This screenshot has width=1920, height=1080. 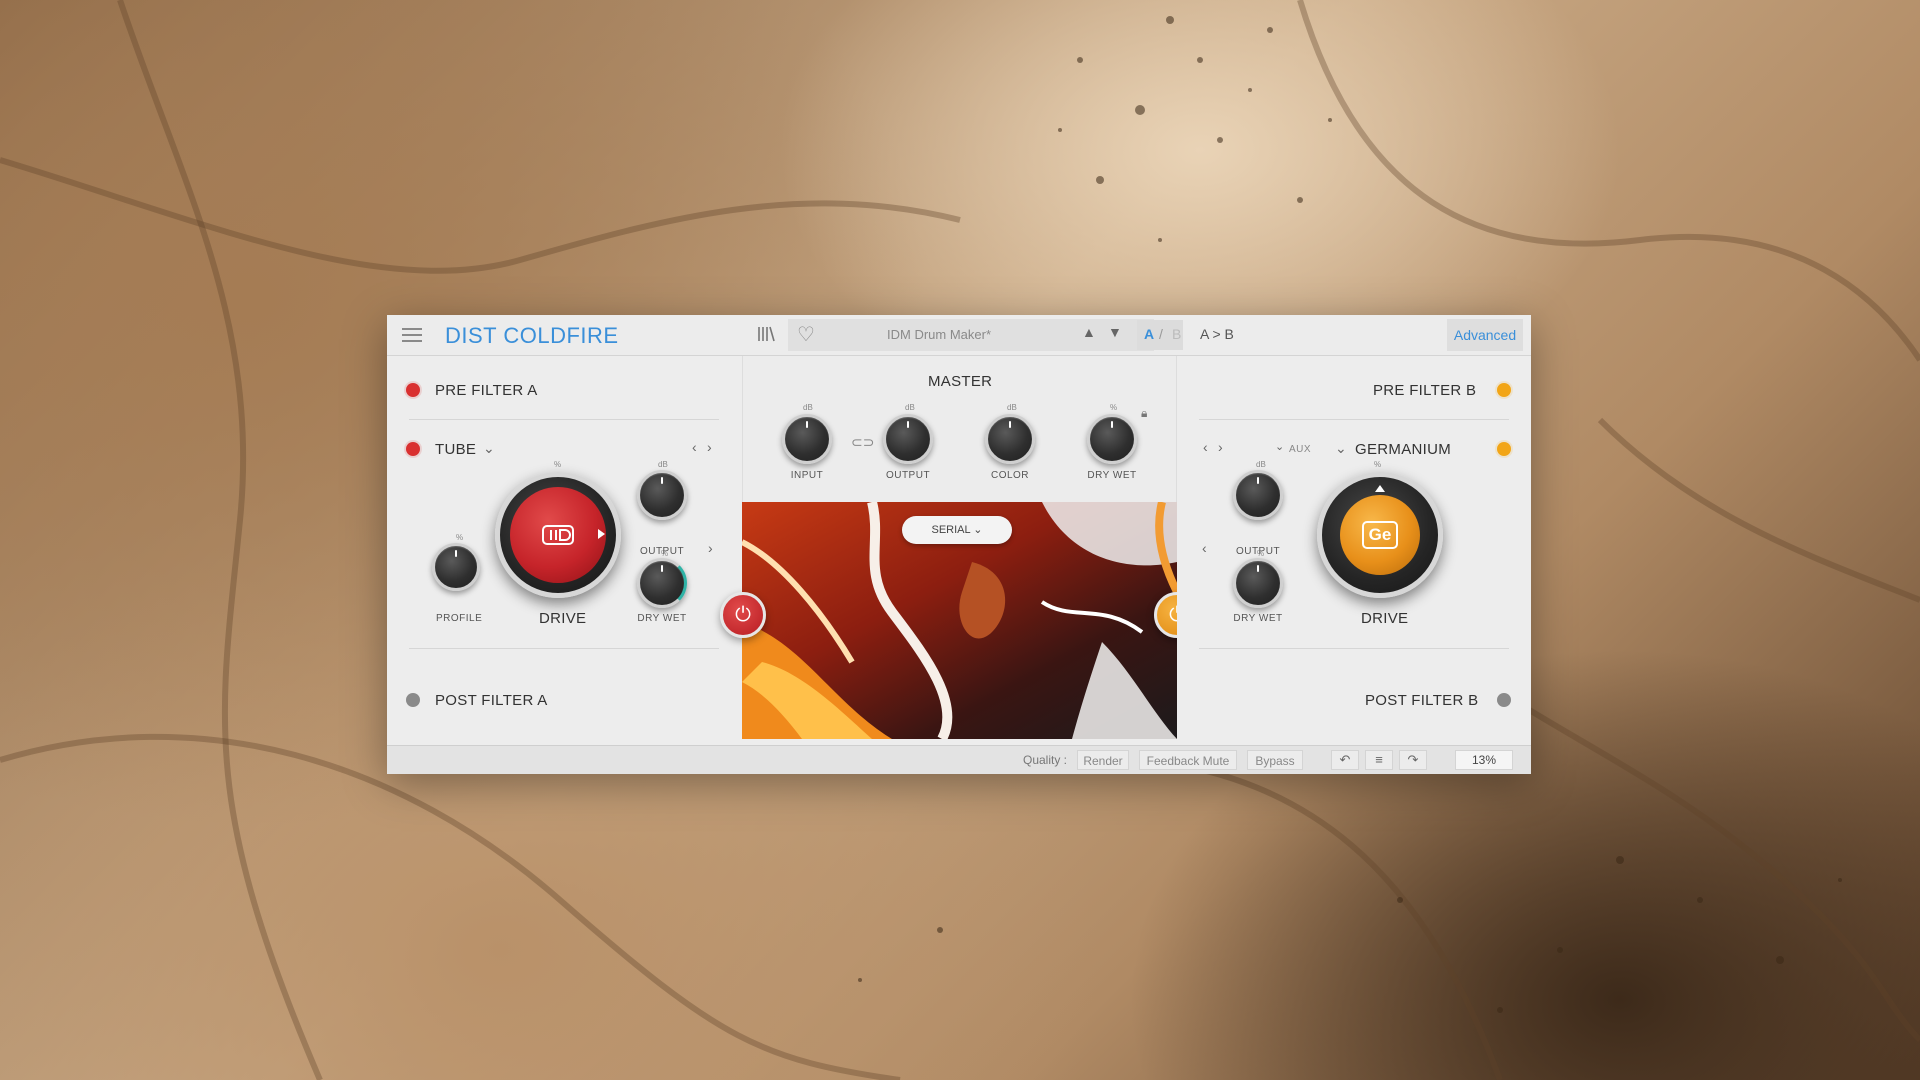 What do you see at coordinates (807, 439) in the screenshot?
I see `master-input-knob` at bounding box center [807, 439].